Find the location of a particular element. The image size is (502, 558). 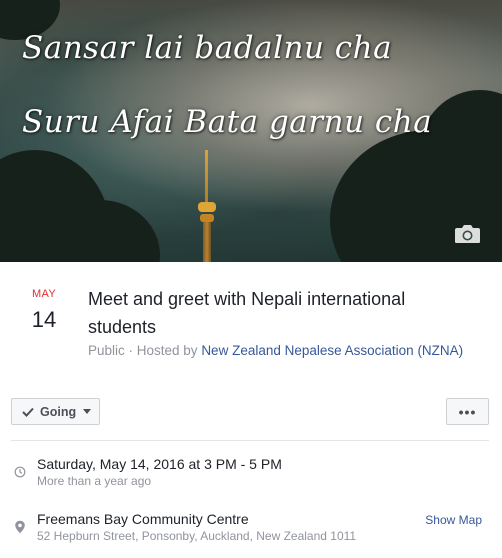

going-button: Going is located at coordinates (55, 411).